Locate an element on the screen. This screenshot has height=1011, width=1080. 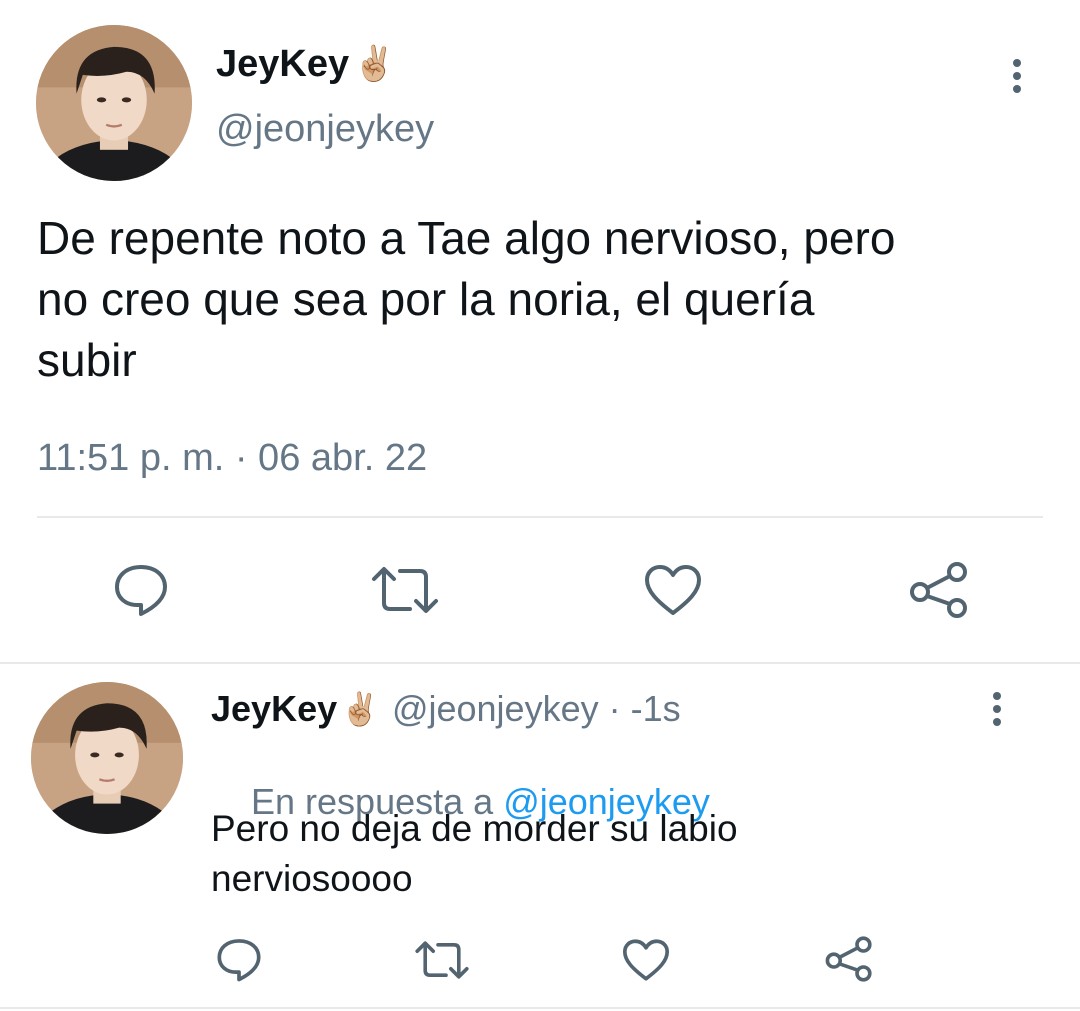
divider is located at coordinates (540, 517).